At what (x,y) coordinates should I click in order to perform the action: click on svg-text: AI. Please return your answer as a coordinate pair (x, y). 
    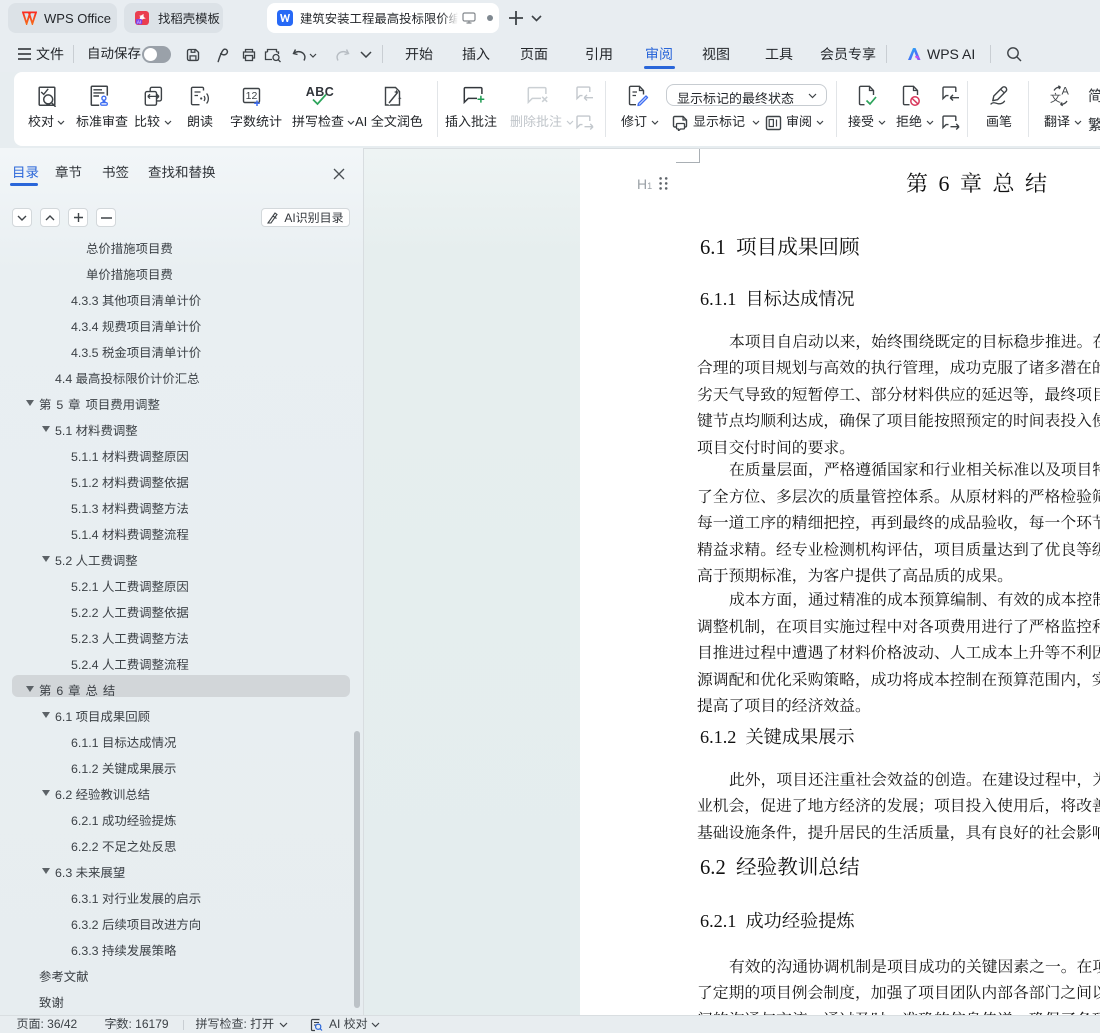
    Looking at the image, I should click on (139, 21).